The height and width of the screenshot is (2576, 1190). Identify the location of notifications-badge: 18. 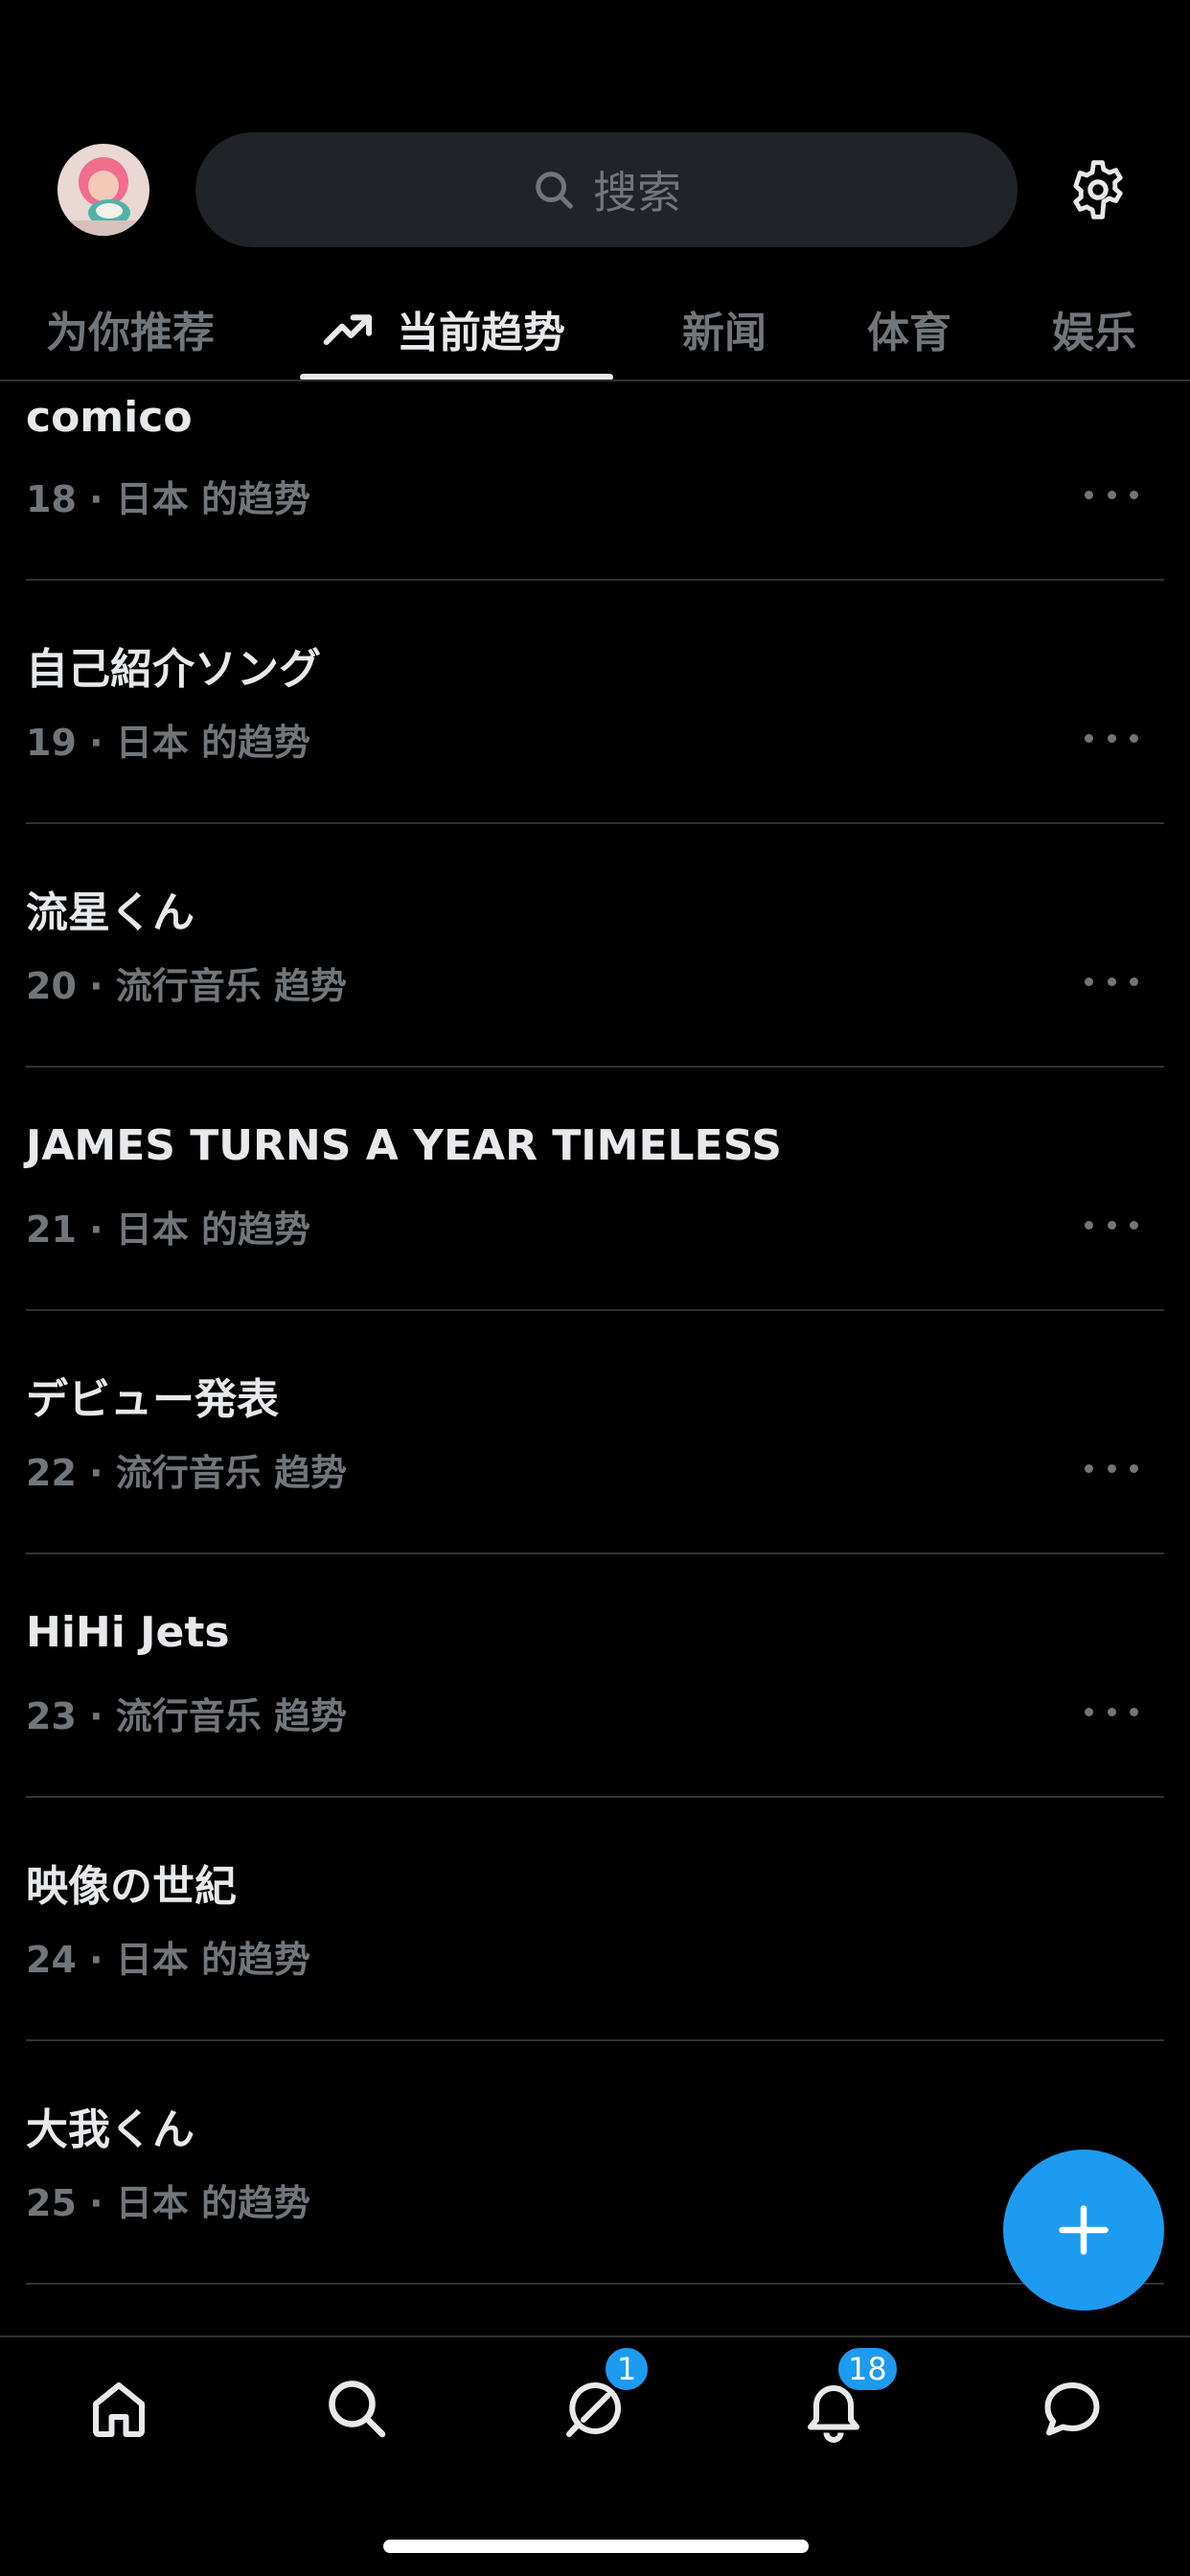
(868, 2369).